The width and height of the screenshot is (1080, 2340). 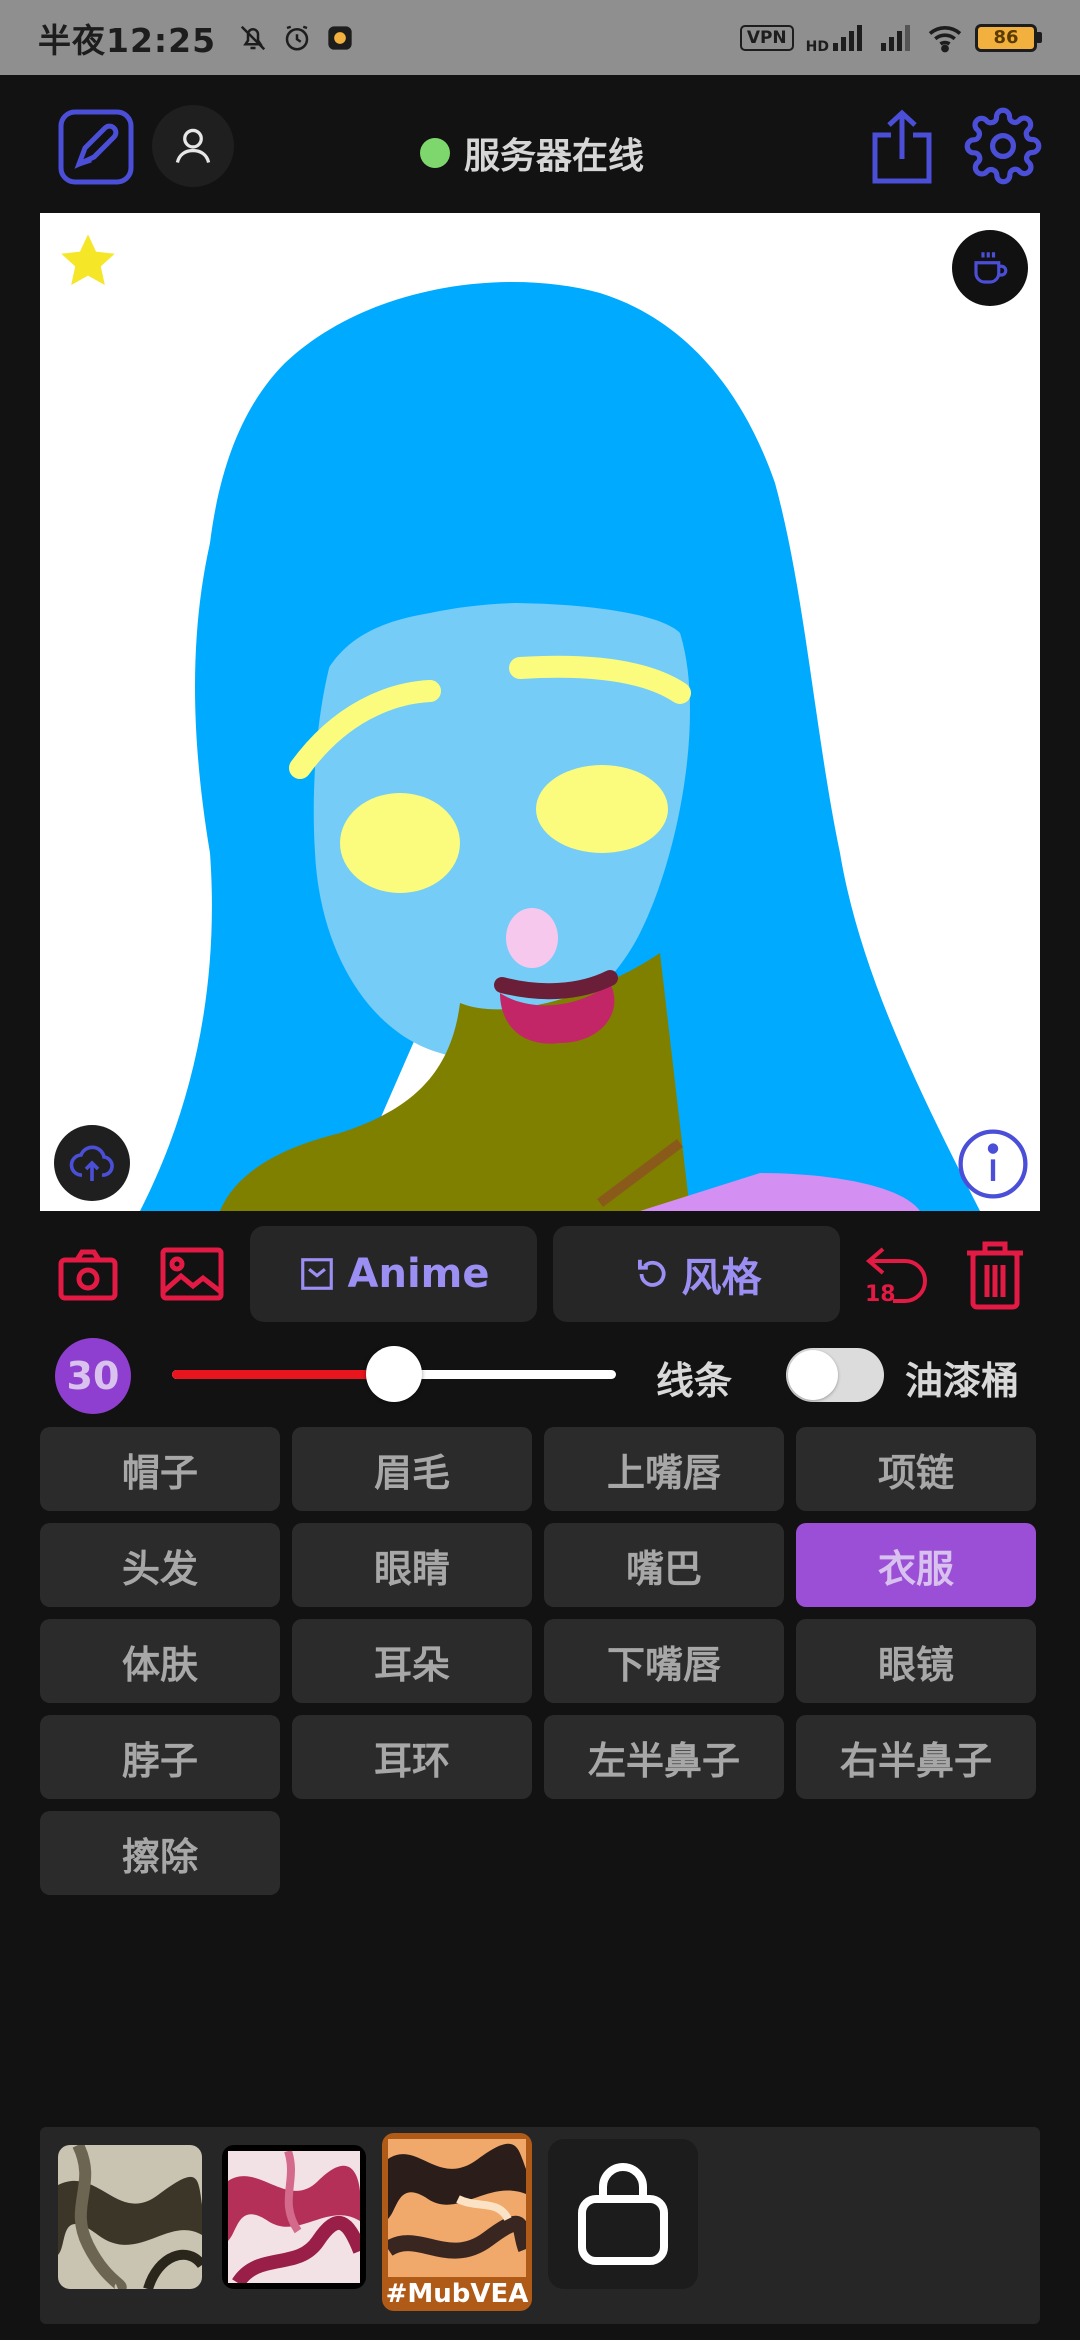 I want to click on part-button: 头发, so click(x=160, y=1565).